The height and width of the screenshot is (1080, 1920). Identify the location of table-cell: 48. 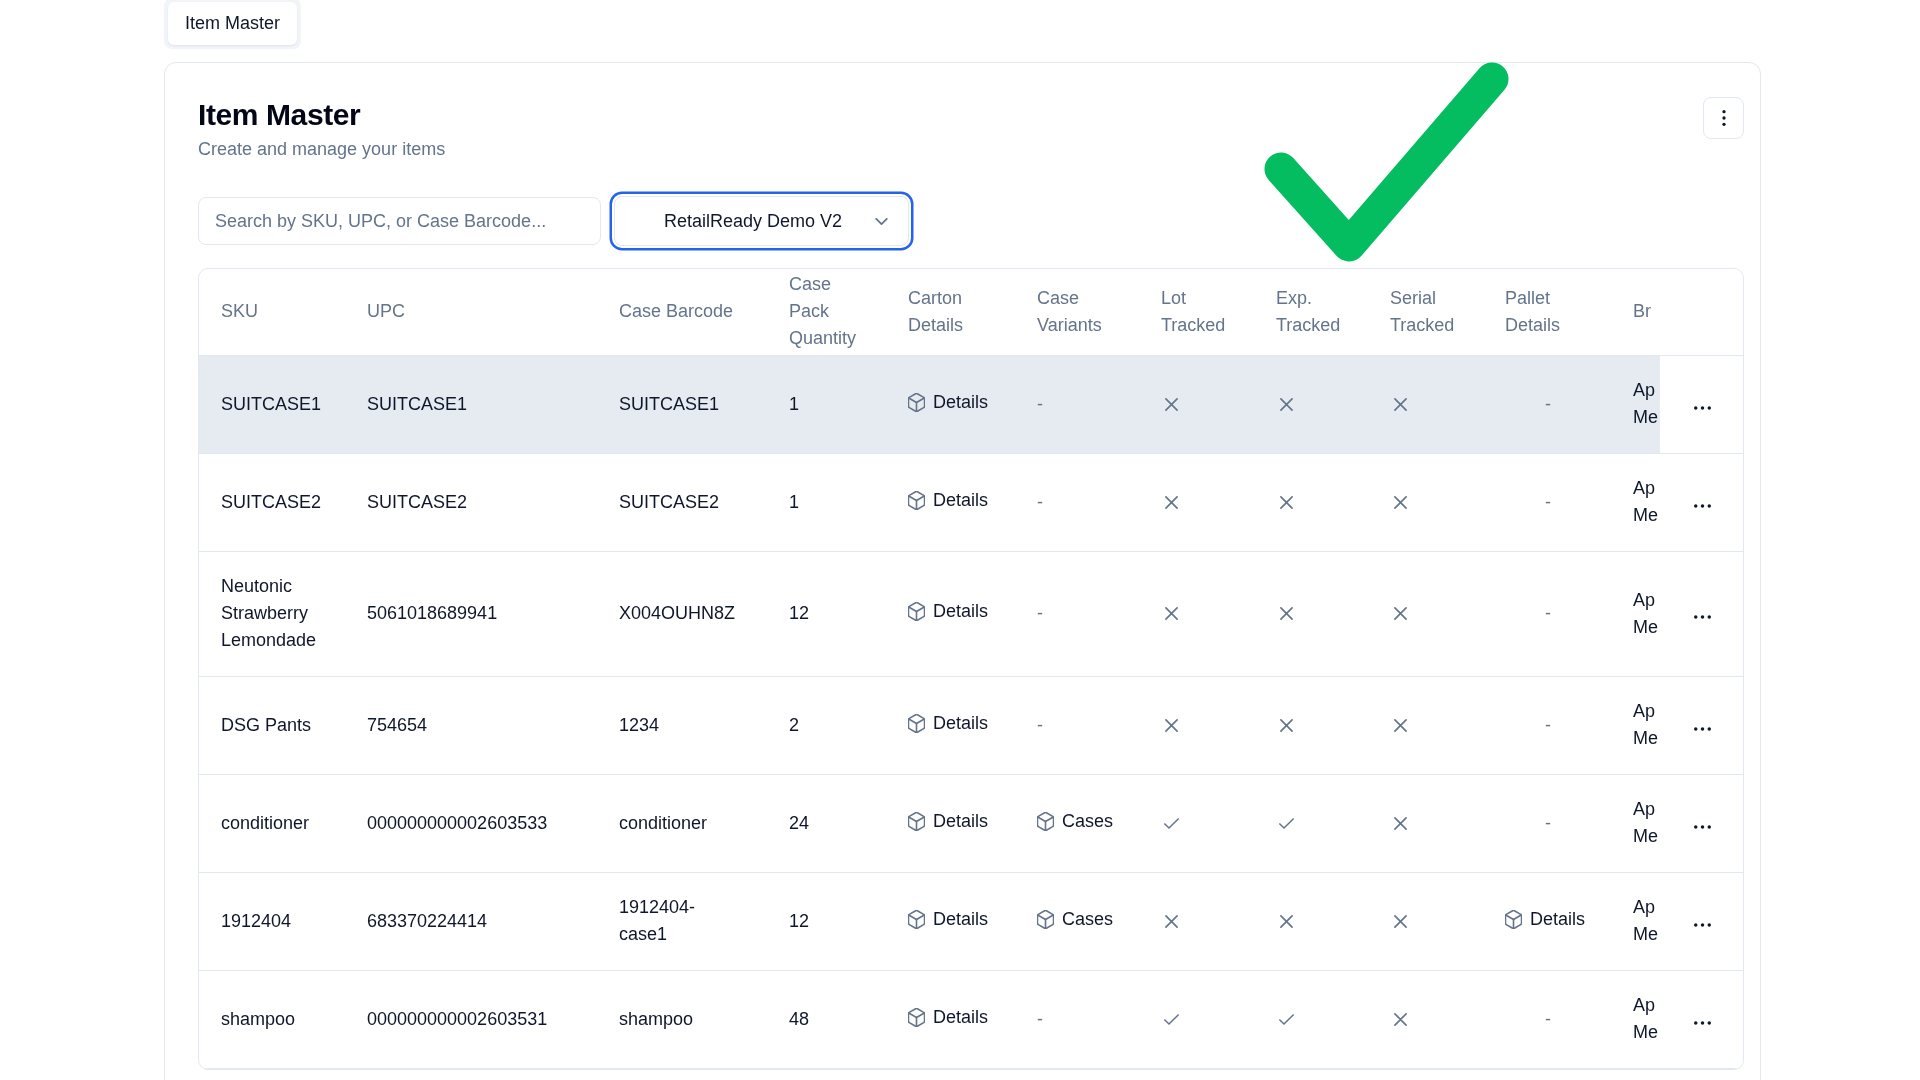
(826, 1019).